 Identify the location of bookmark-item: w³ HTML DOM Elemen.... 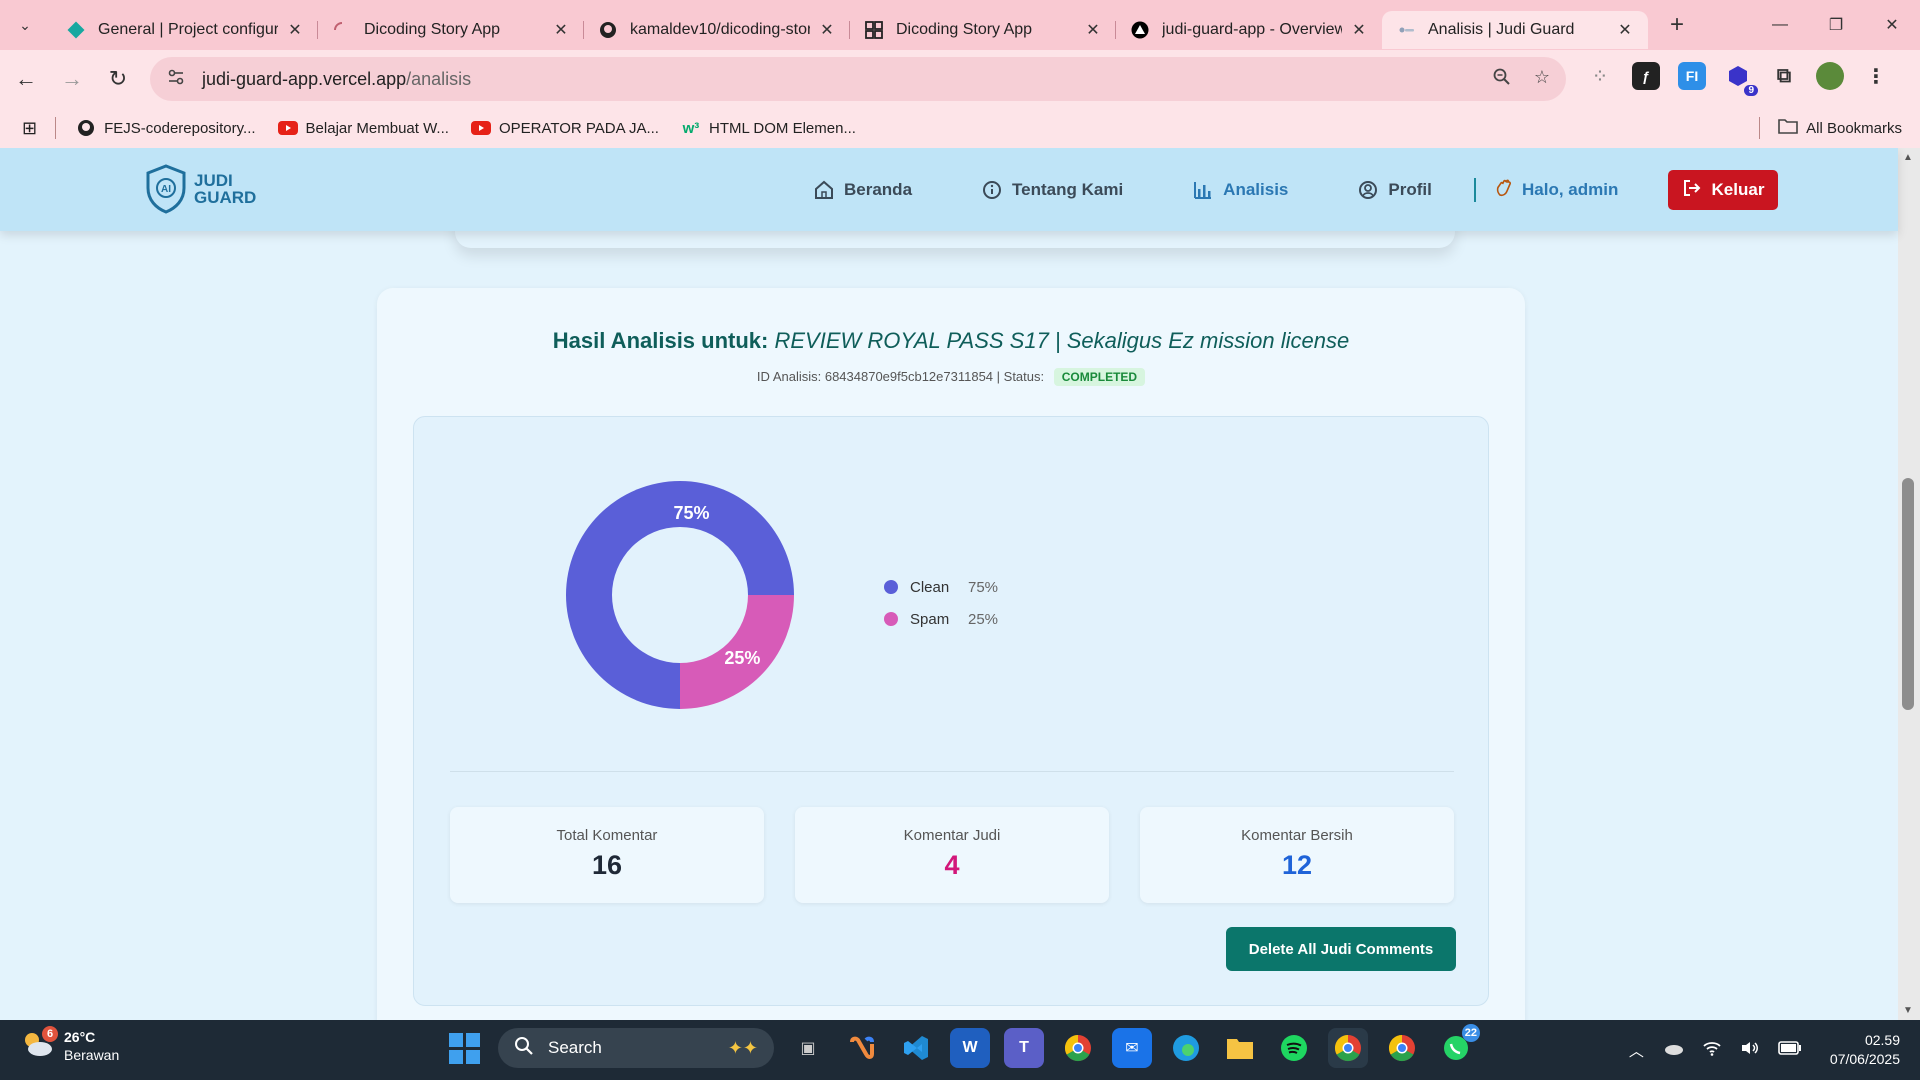
(768, 128).